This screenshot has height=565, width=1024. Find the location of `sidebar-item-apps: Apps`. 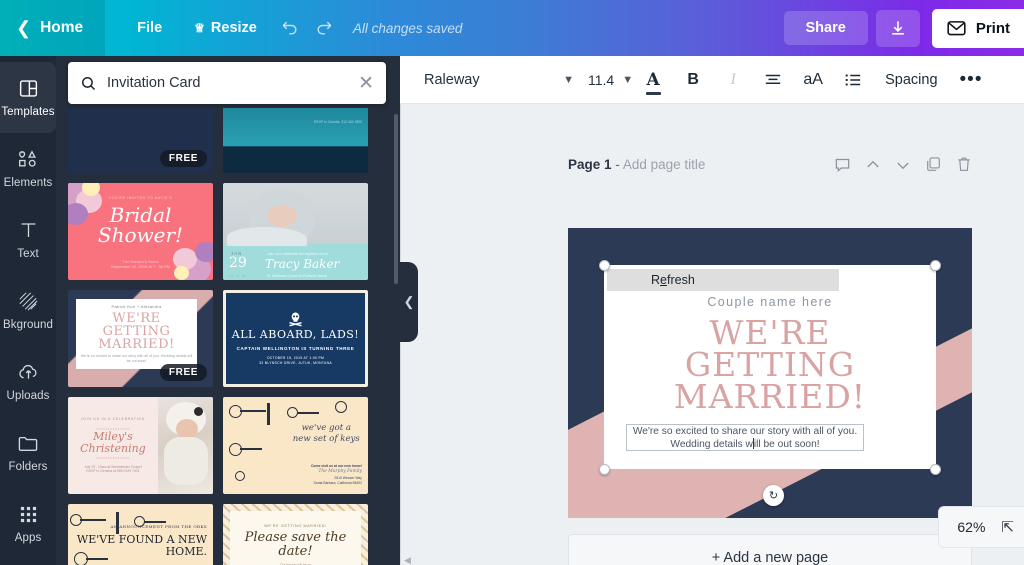

sidebar-item-apps: Apps is located at coordinates (28, 523).